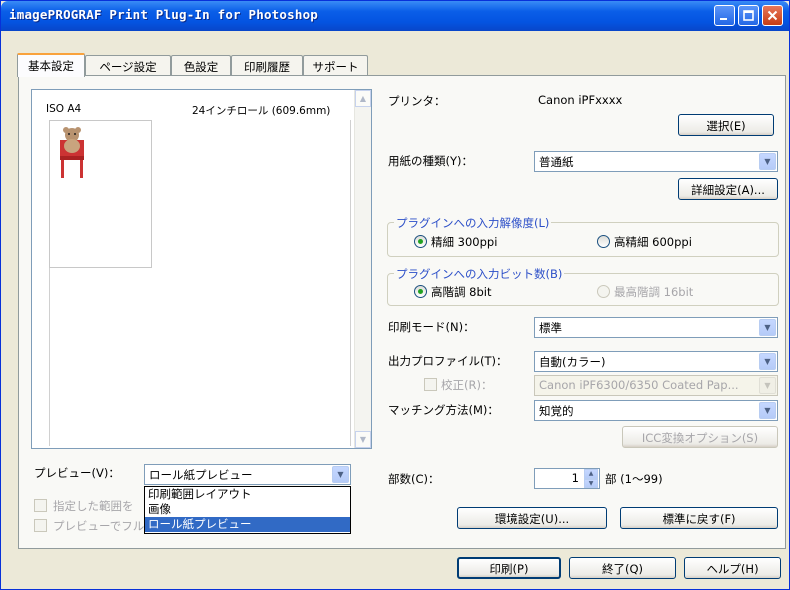 This screenshot has width=790, height=590. I want to click on stepper-down-icon: ▼, so click(591, 483).